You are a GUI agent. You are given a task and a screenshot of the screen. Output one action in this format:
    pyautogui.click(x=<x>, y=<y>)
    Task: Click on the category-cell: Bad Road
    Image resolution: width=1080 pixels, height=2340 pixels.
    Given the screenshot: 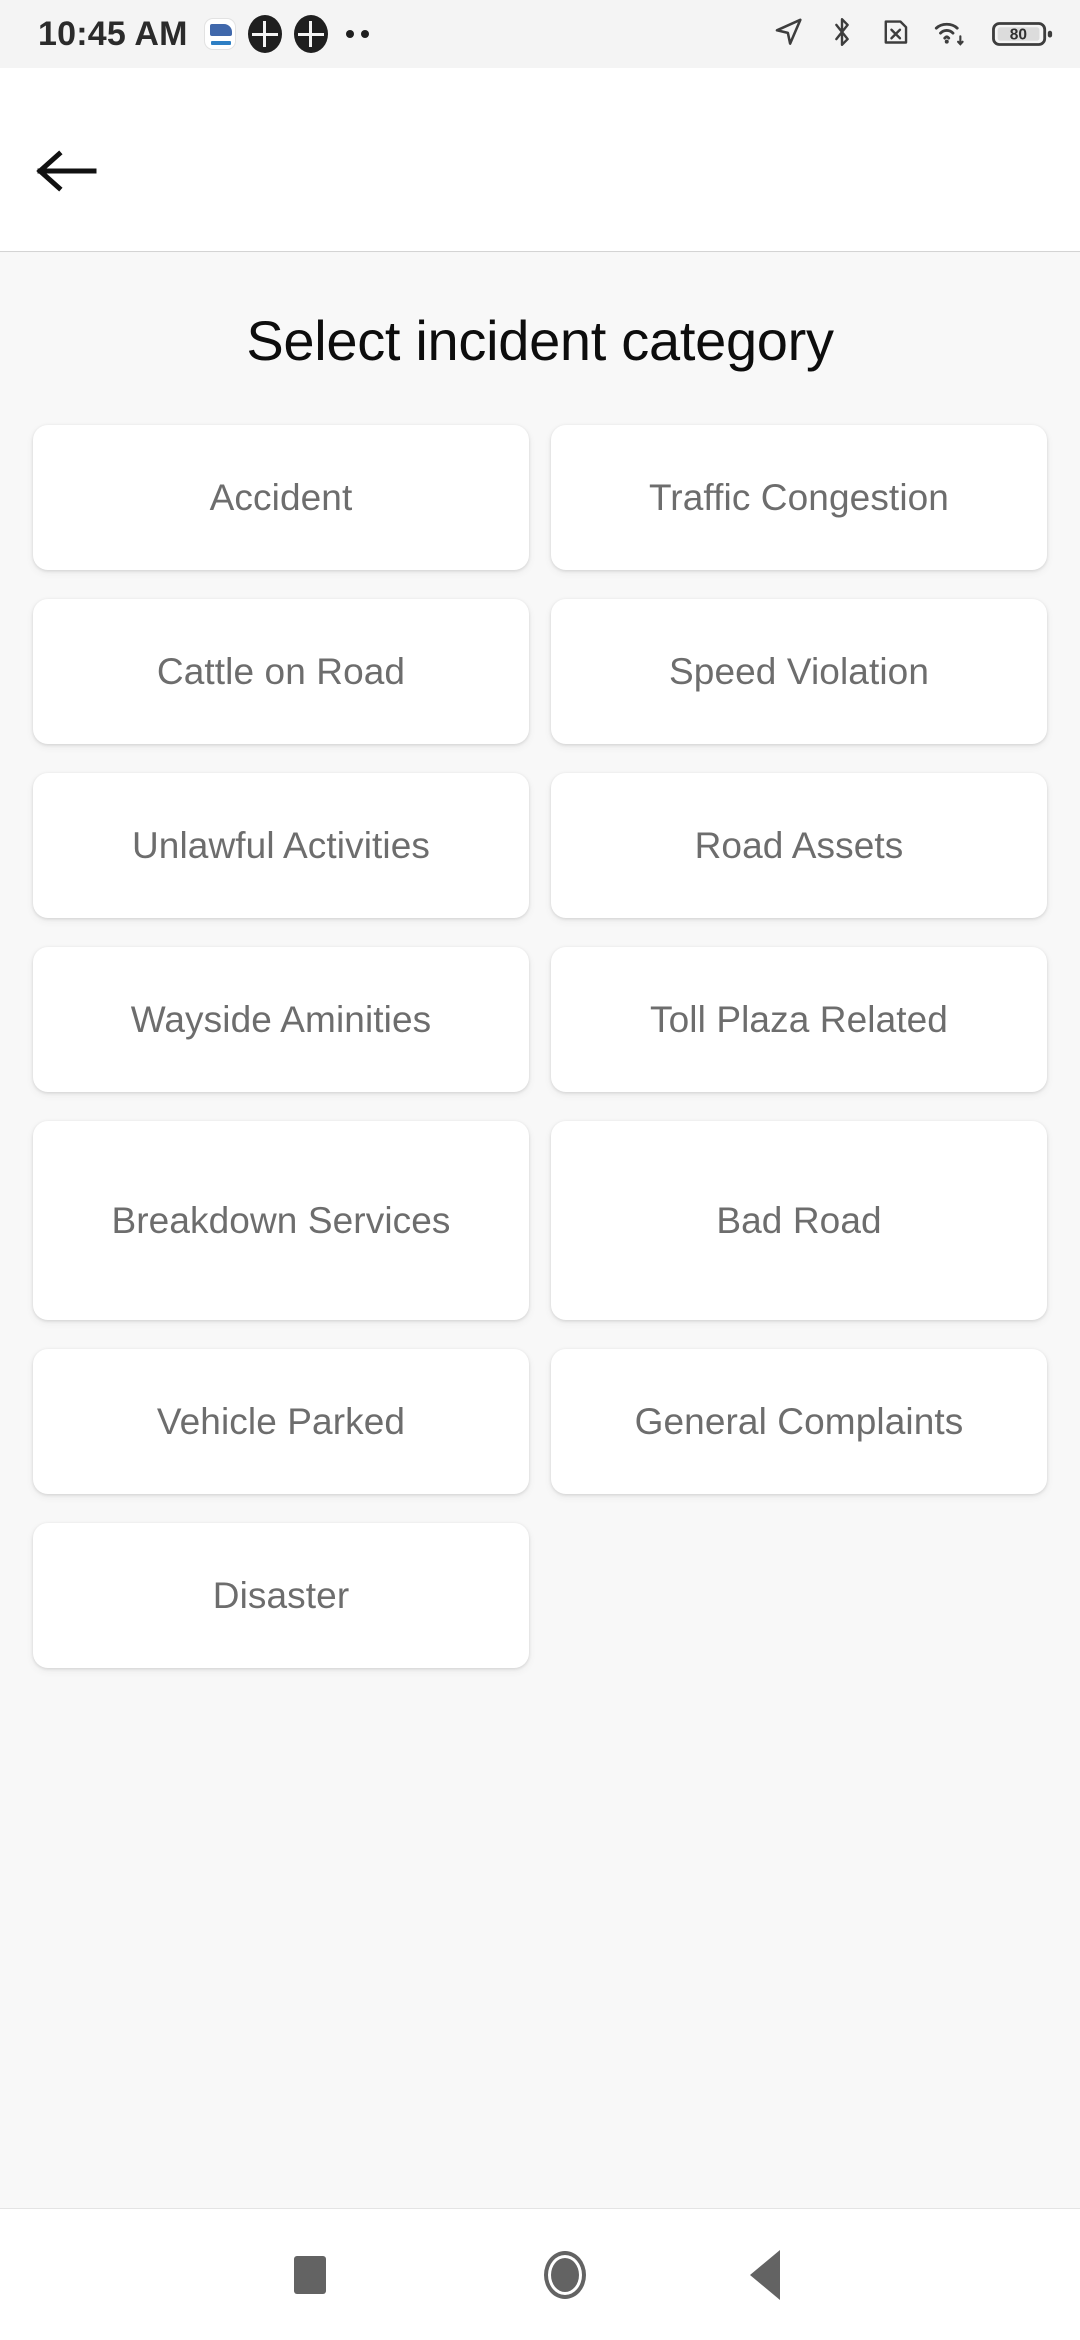 What is the action you would take?
    pyautogui.click(x=799, y=1220)
    